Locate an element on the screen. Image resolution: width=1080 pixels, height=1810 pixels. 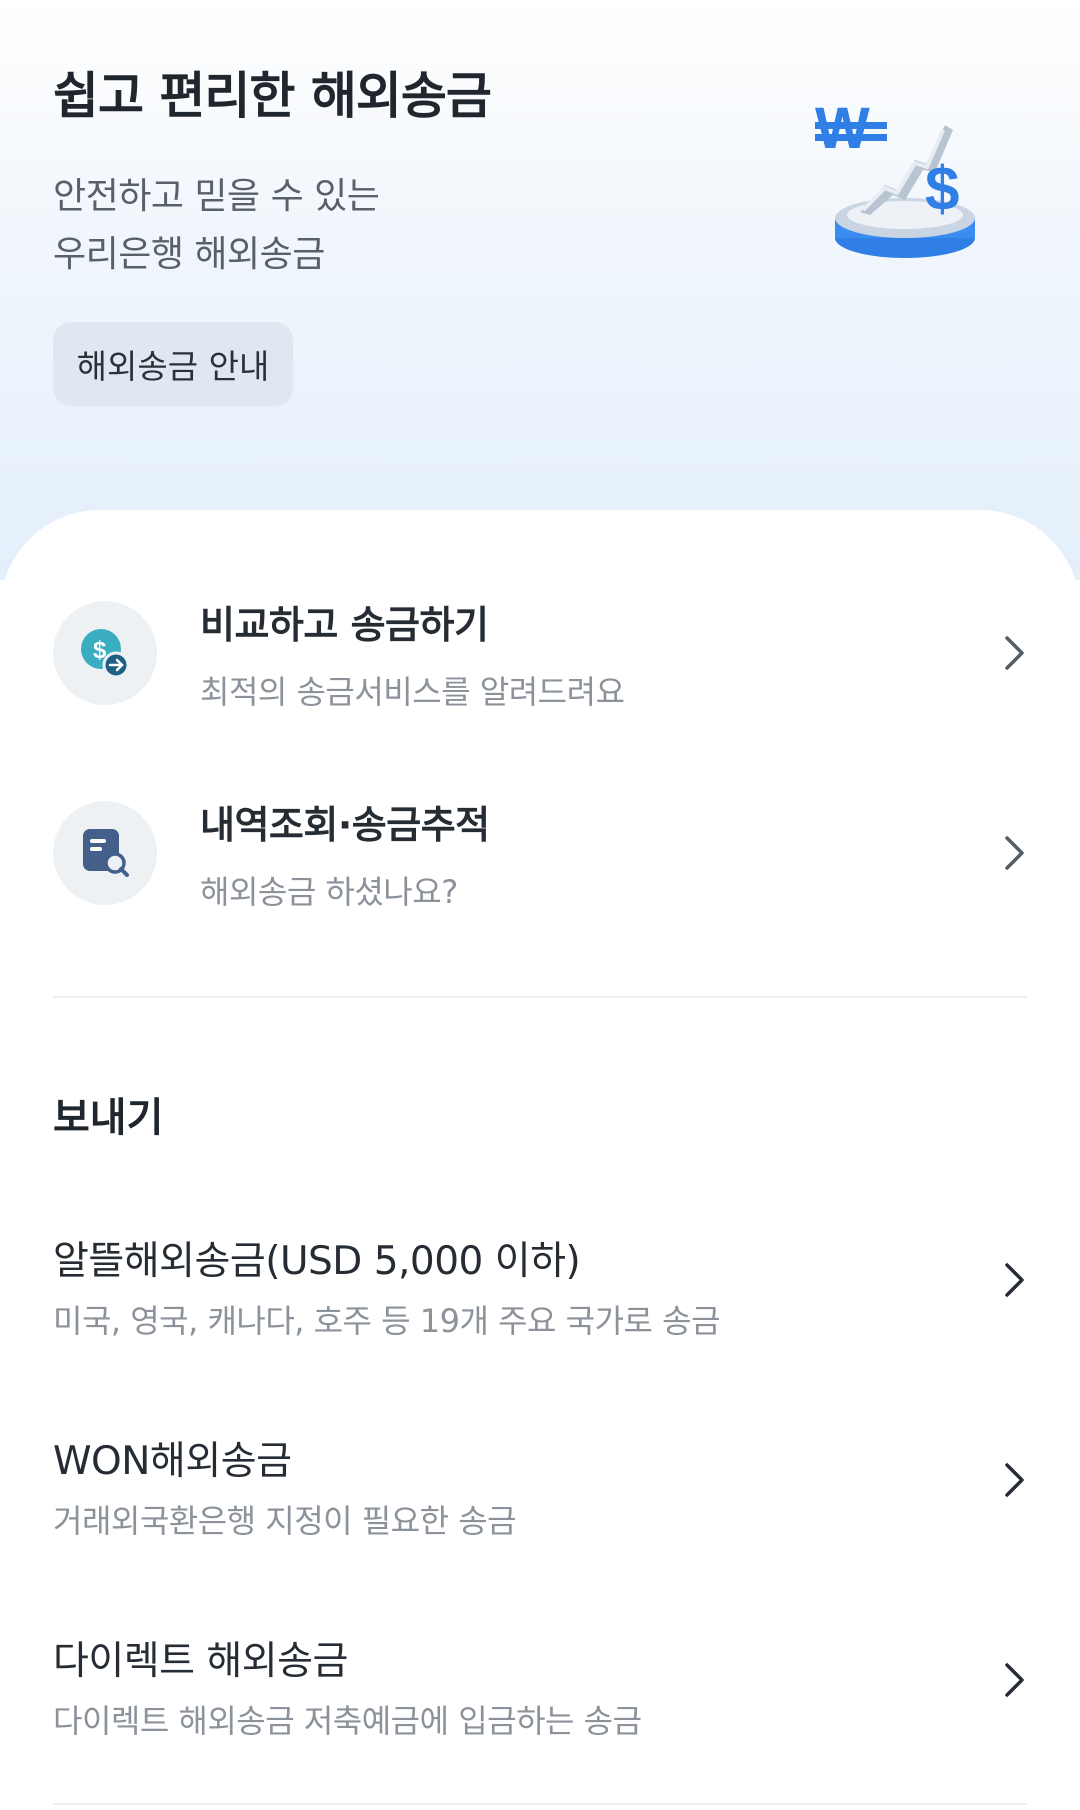
send-item-desc: 거래외국환은행 지정이 필요한 송금 is located at coordinates (285, 1521).